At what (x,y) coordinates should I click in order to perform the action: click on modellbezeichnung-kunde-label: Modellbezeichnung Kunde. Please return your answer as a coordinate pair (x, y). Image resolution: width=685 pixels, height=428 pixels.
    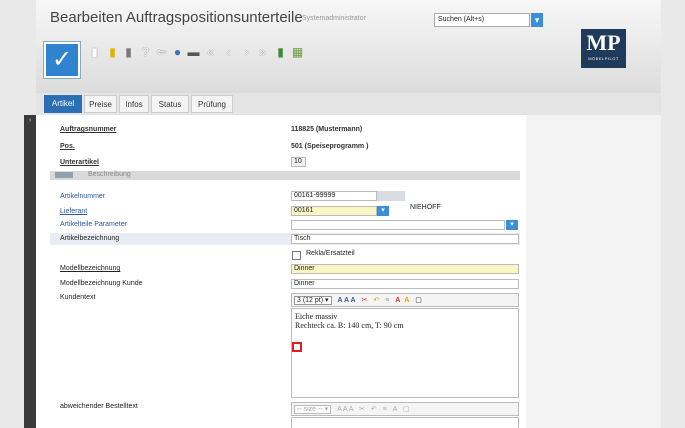
    Looking at the image, I should click on (101, 283).